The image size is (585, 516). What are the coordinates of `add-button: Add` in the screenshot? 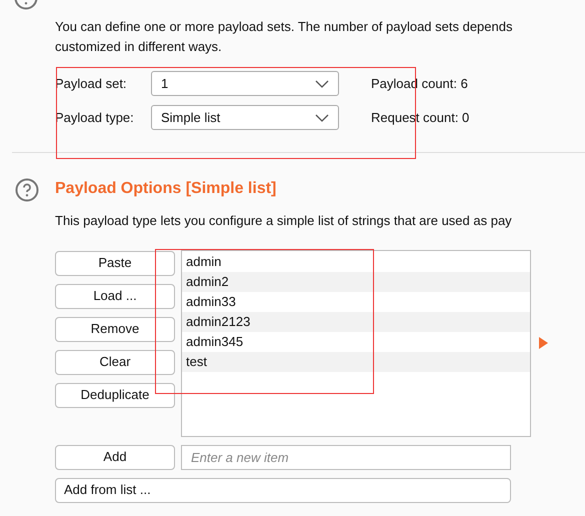 It's located at (115, 457).